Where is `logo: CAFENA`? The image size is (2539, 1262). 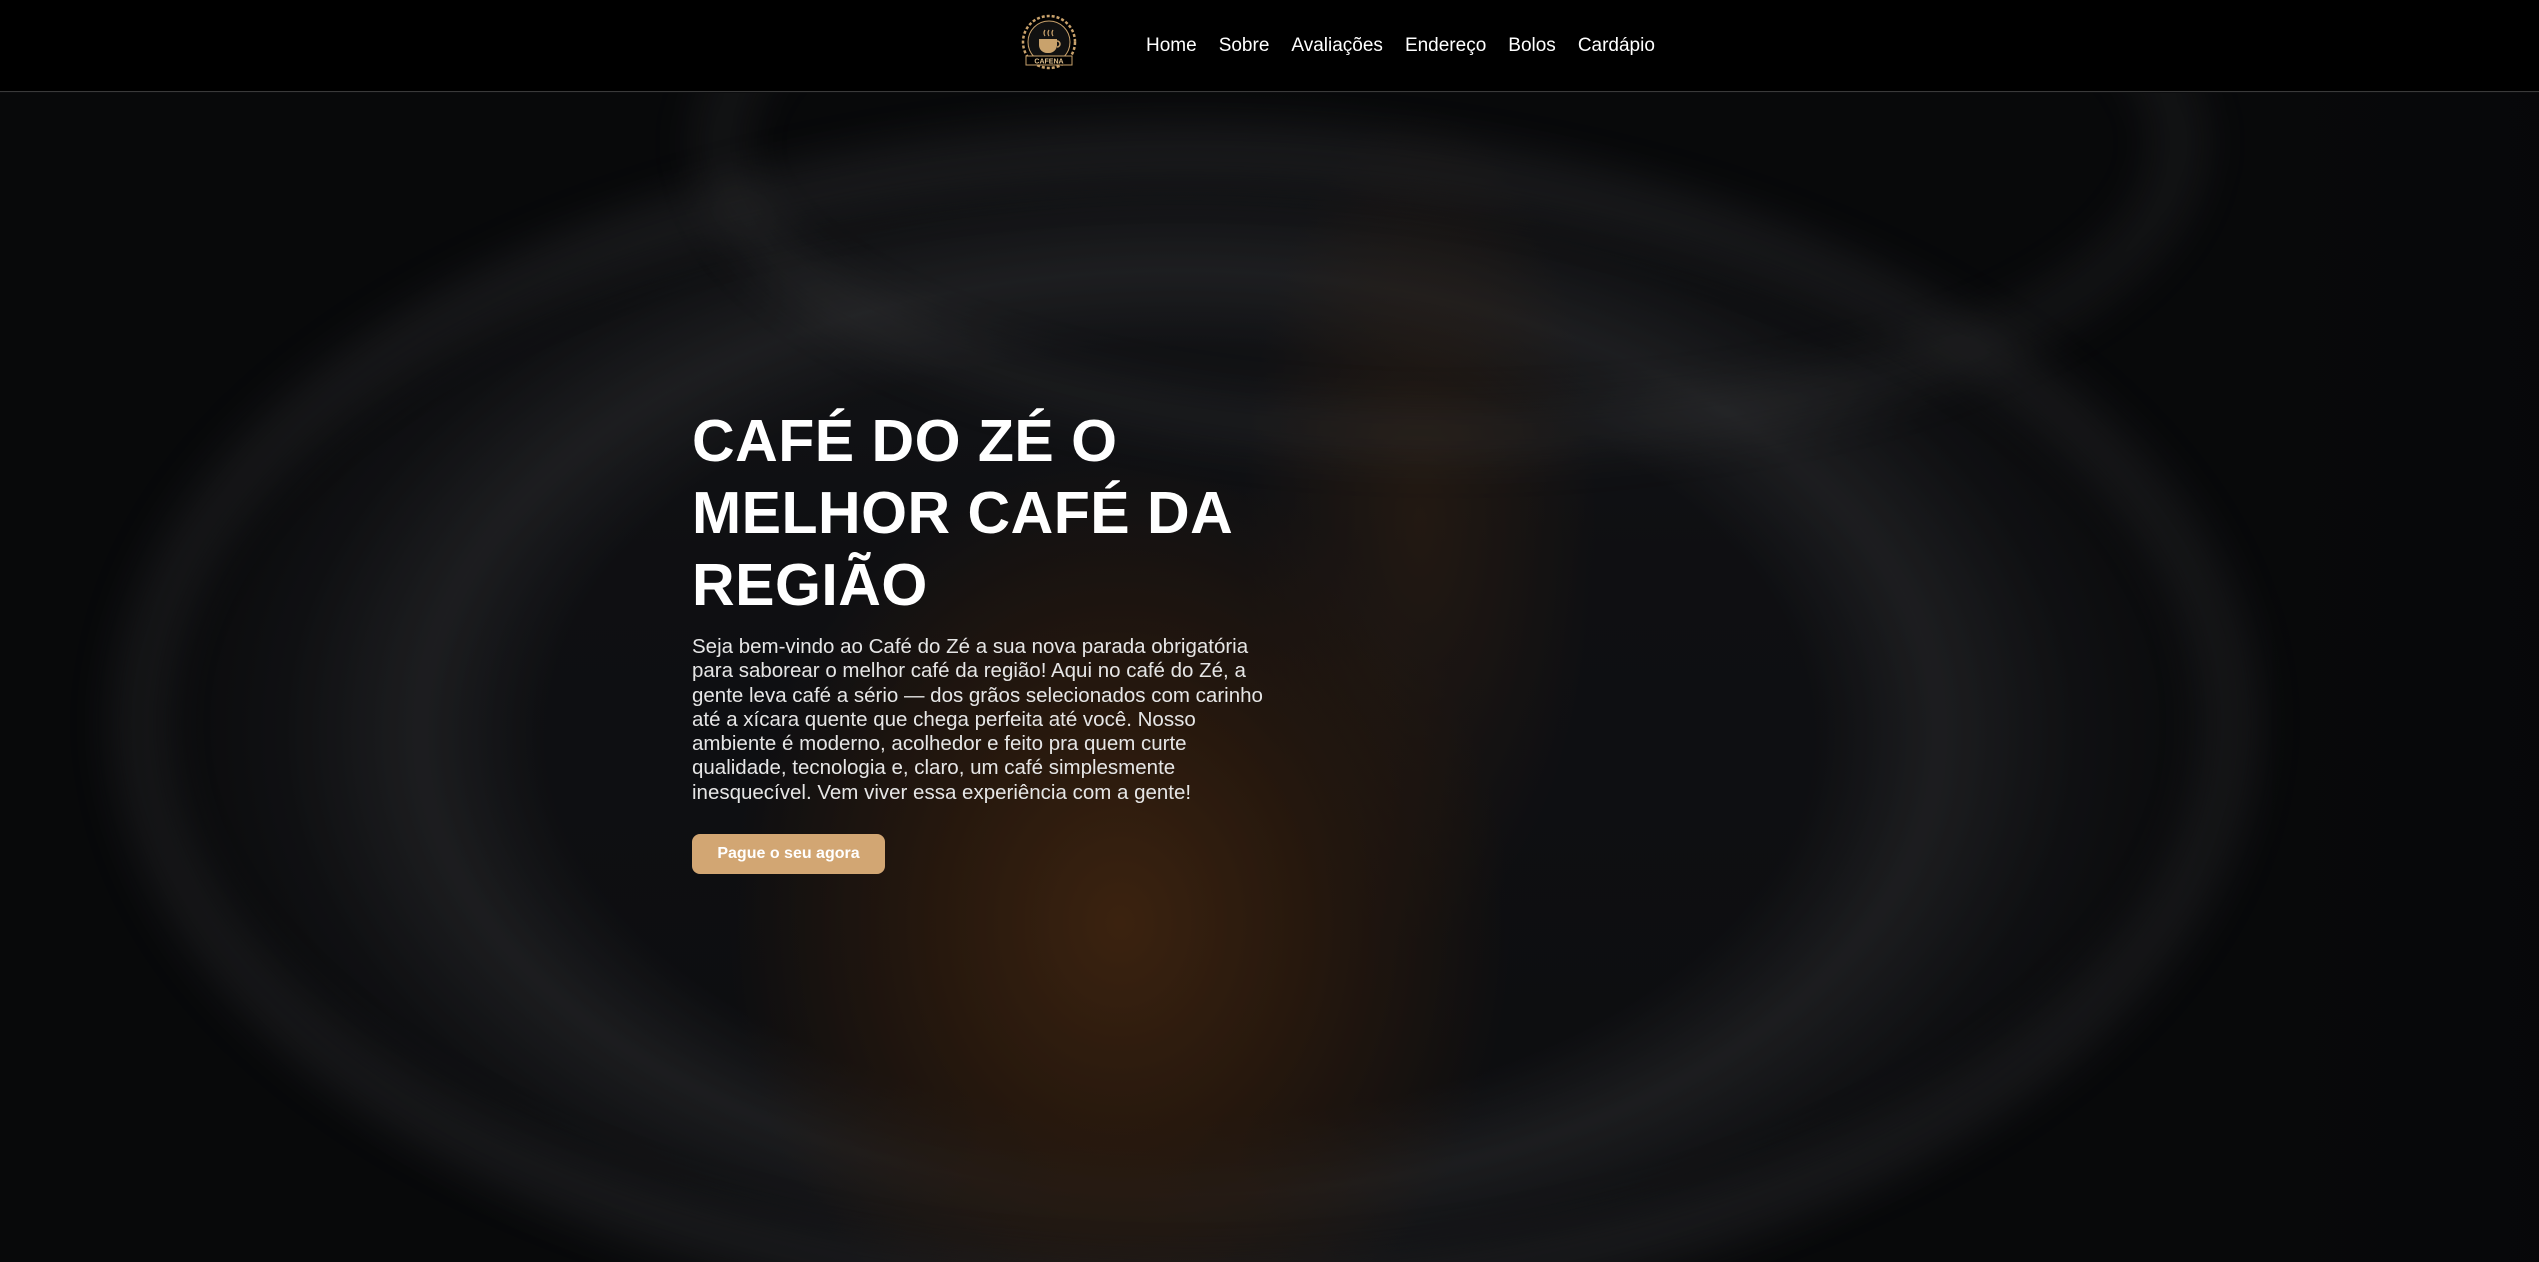 logo: CAFENA is located at coordinates (1049, 44).